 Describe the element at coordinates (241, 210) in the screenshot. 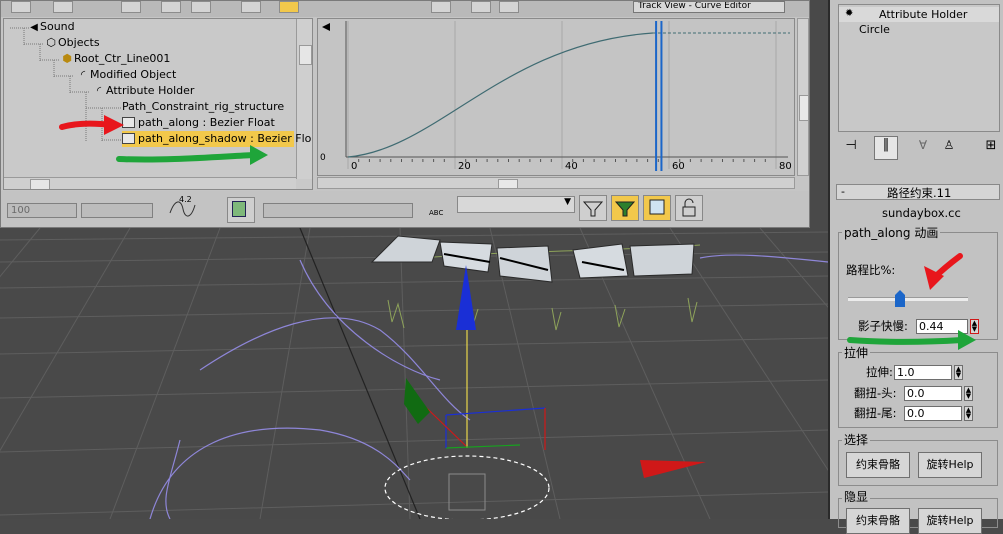

I see `zoom-extents-icon` at that location.